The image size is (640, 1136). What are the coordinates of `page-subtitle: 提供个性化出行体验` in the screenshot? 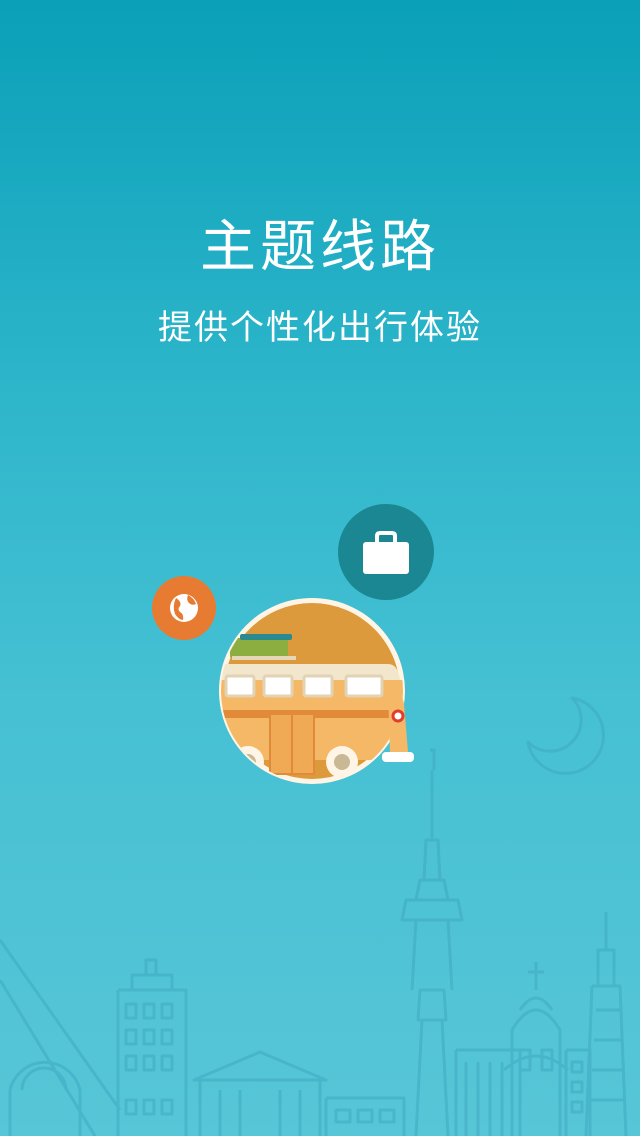 It's located at (320, 328).